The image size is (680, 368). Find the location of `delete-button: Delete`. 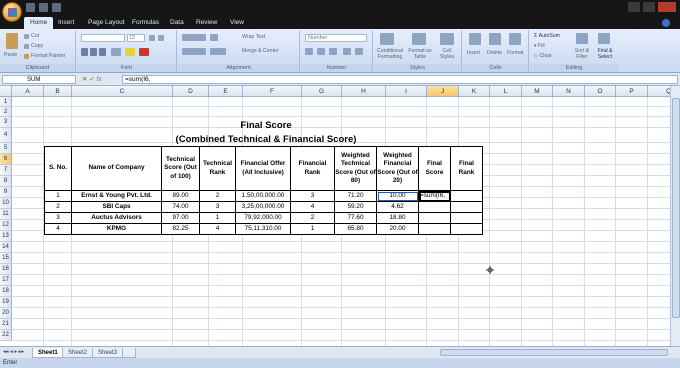

delete-button: Delete is located at coordinates (494, 53).